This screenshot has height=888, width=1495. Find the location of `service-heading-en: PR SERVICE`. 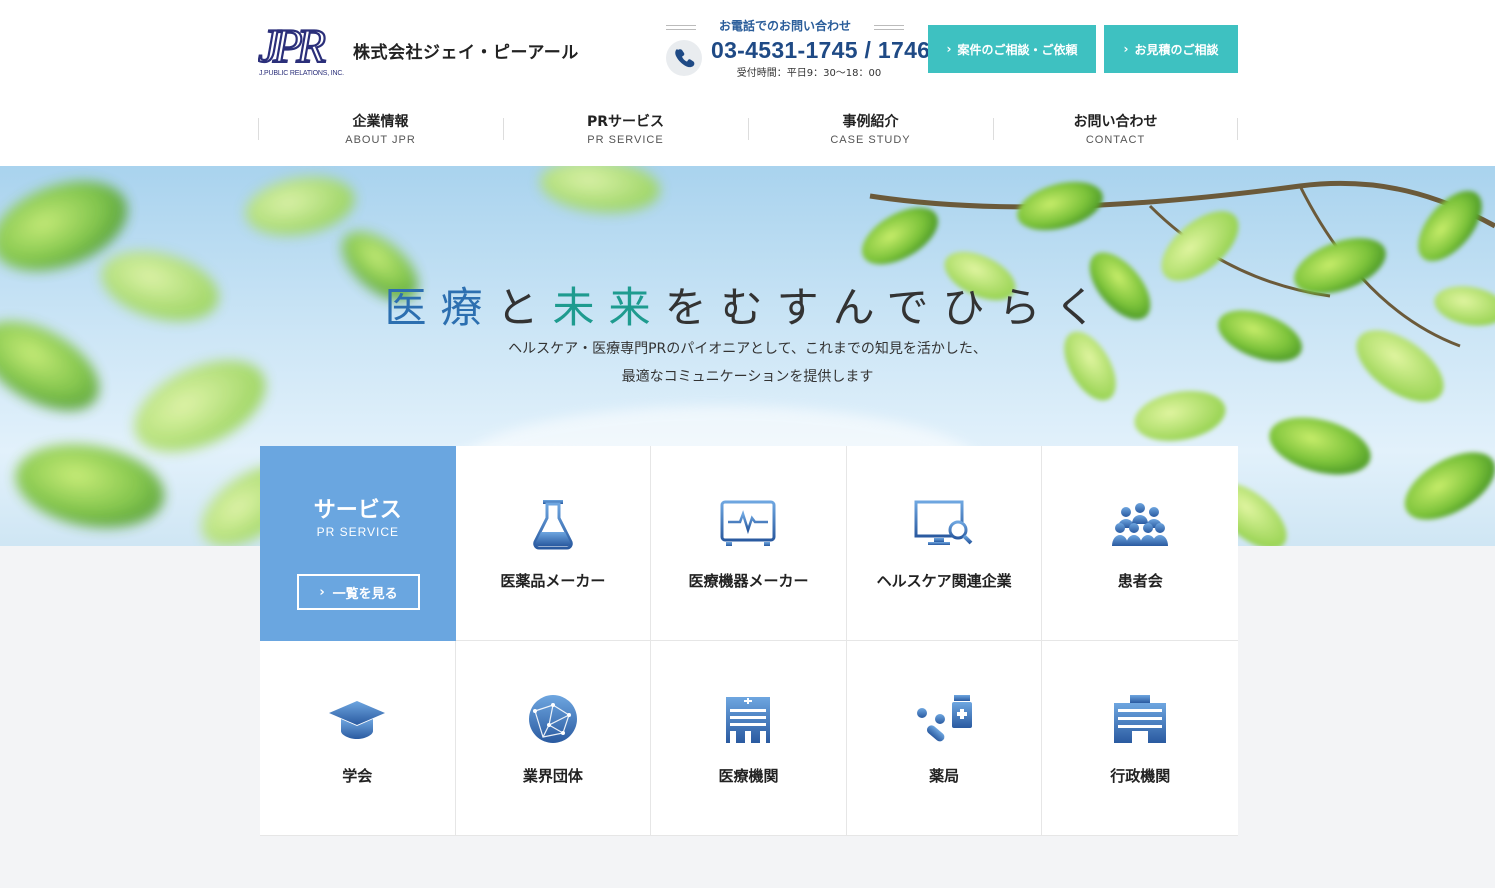

service-heading-en: PR SERVICE is located at coordinates (358, 532).